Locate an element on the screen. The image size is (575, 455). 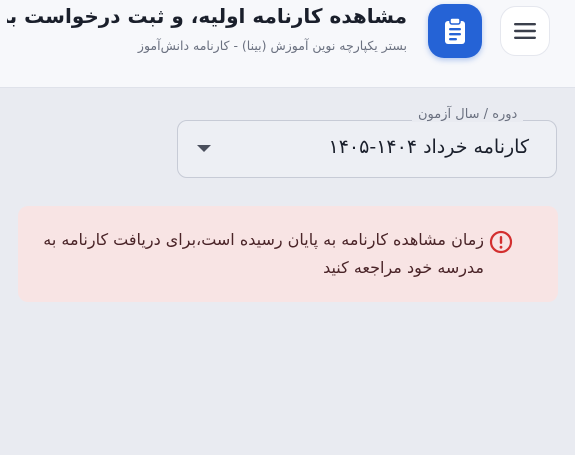
error-circle-icon is located at coordinates (501, 242).